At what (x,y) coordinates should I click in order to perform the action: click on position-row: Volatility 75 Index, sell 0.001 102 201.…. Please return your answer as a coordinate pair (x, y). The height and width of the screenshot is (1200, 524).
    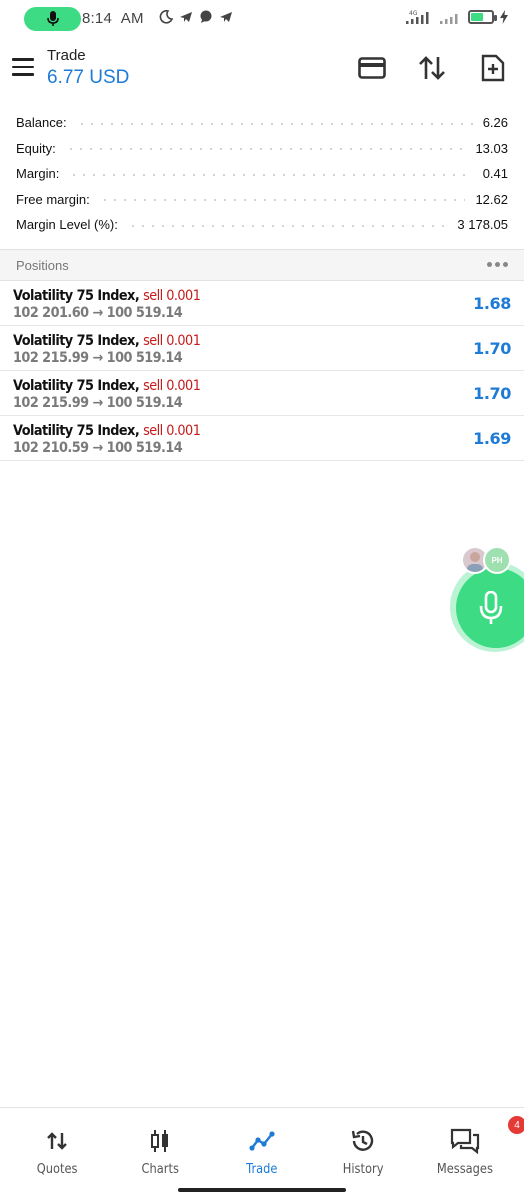
    Looking at the image, I should click on (262, 303).